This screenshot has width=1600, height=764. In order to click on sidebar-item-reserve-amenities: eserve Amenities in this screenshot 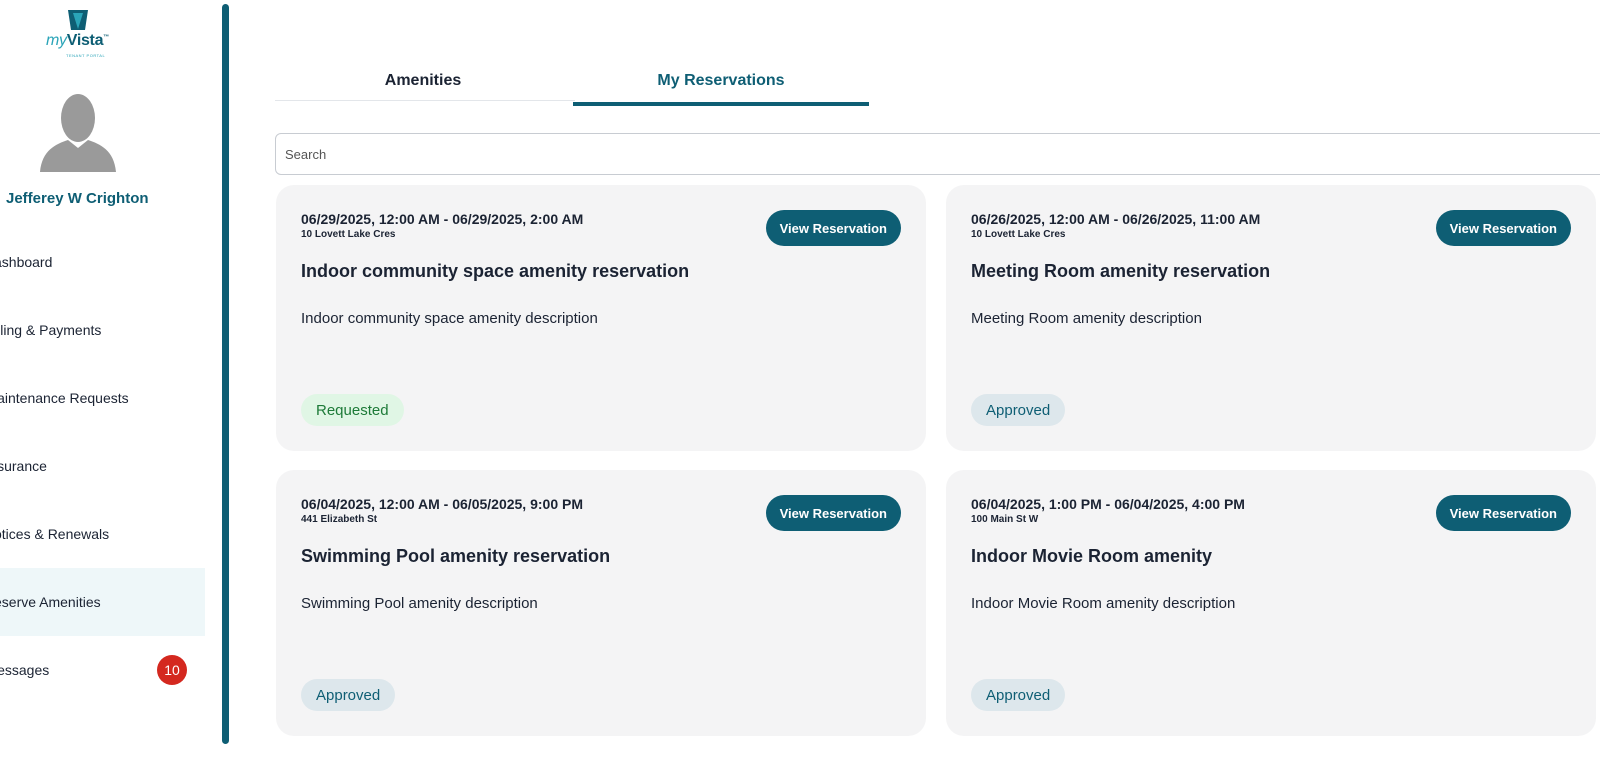, I will do `click(102, 602)`.